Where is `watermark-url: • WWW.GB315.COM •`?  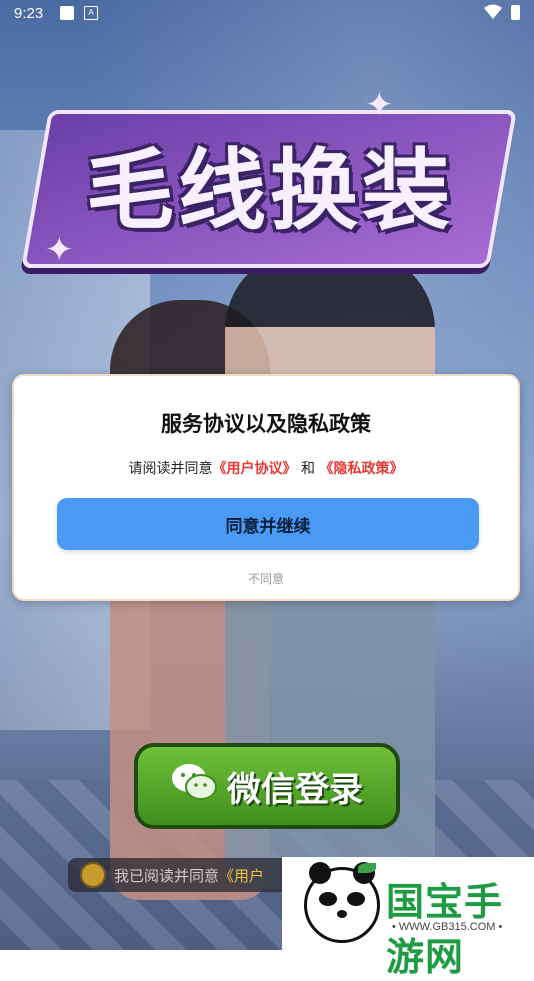 watermark-url: • WWW.GB315.COM • is located at coordinates (447, 927).